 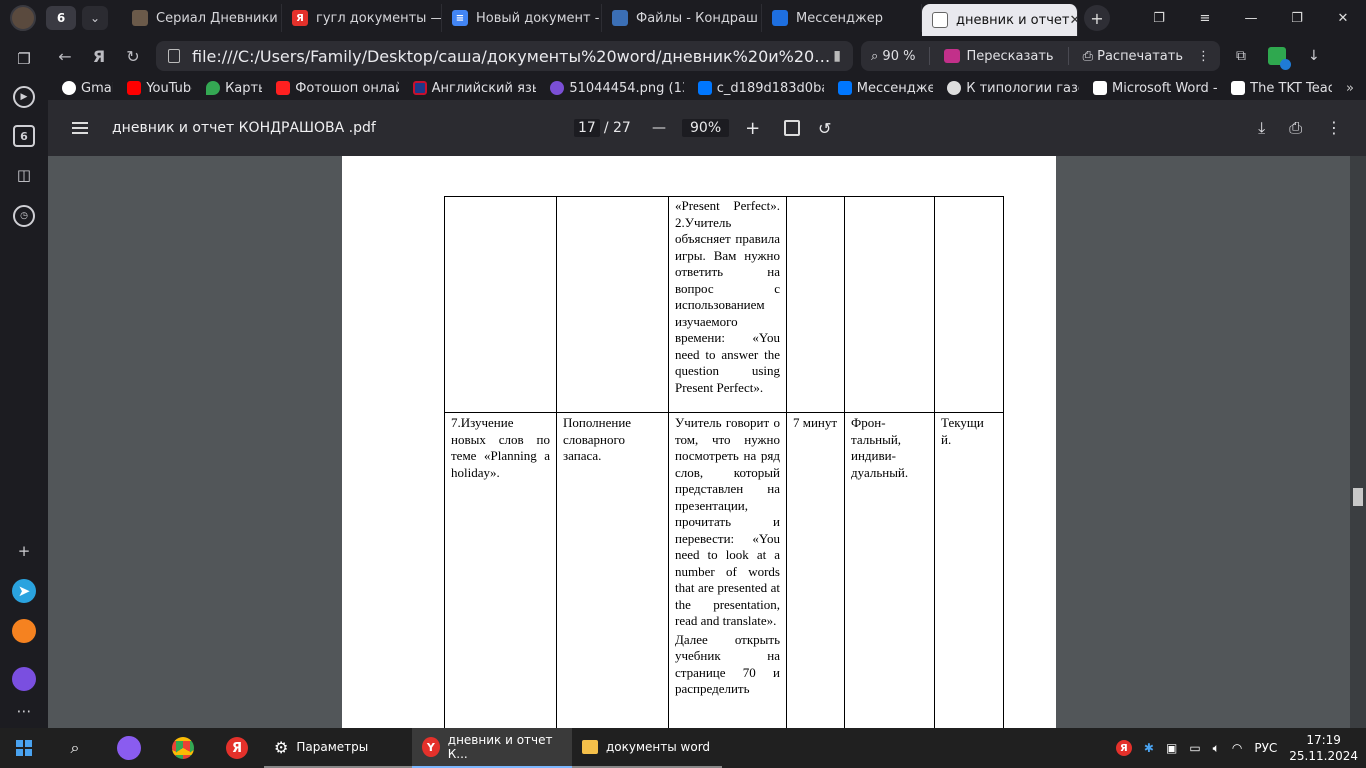 I want to click on volume-icon: 🔈︎, so click(x=1216, y=748).